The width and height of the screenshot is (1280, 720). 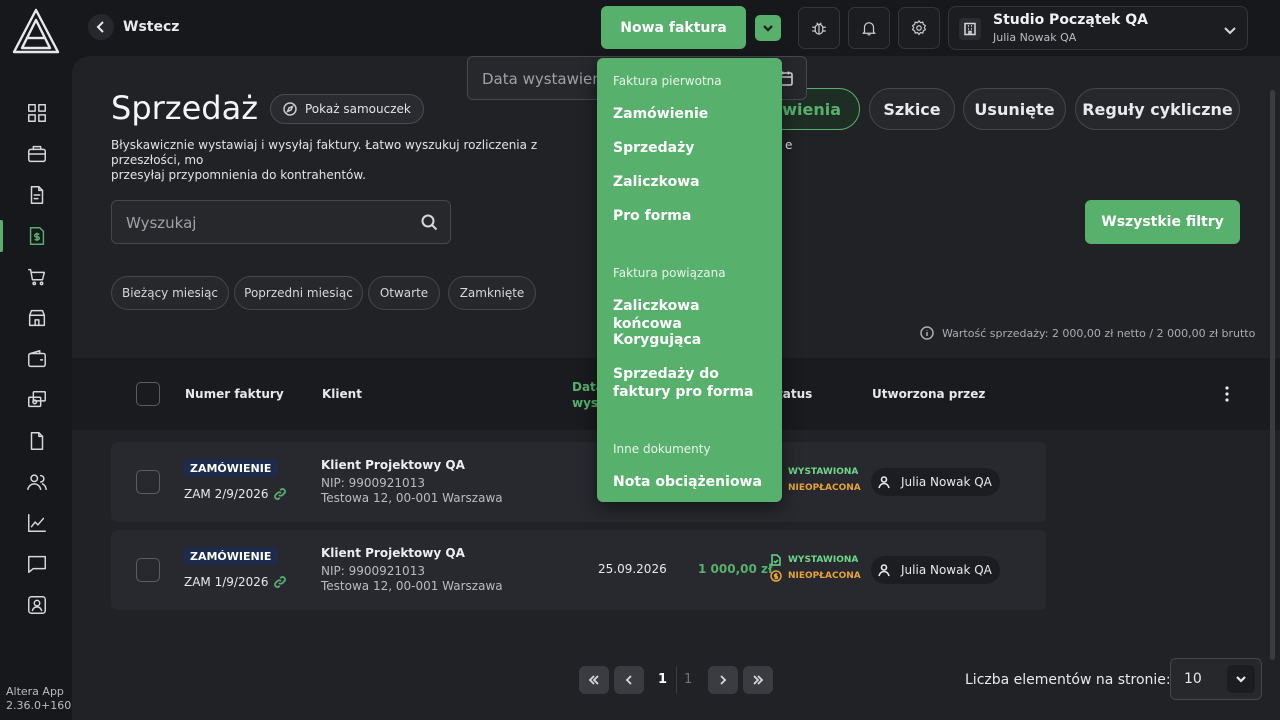 What do you see at coordinates (151, 27) in the screenshot?
I see `back-label: Wstecz` at bounding box center [151, 27].